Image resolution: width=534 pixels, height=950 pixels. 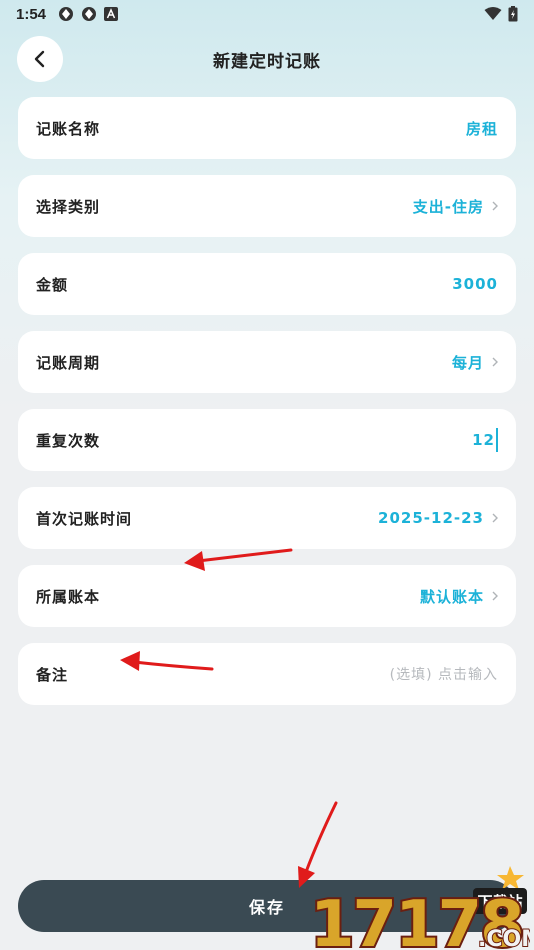 What do you see at coordinates (267, 440) in the screenshot?
I see `row-repeat-count: 重复次数 12` at bounding box center [267, 440].